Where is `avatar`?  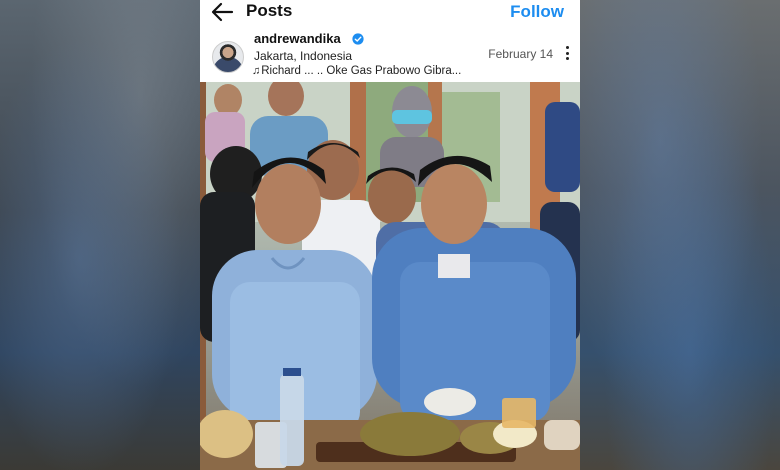 avatar is located at coordinates (228, 57).